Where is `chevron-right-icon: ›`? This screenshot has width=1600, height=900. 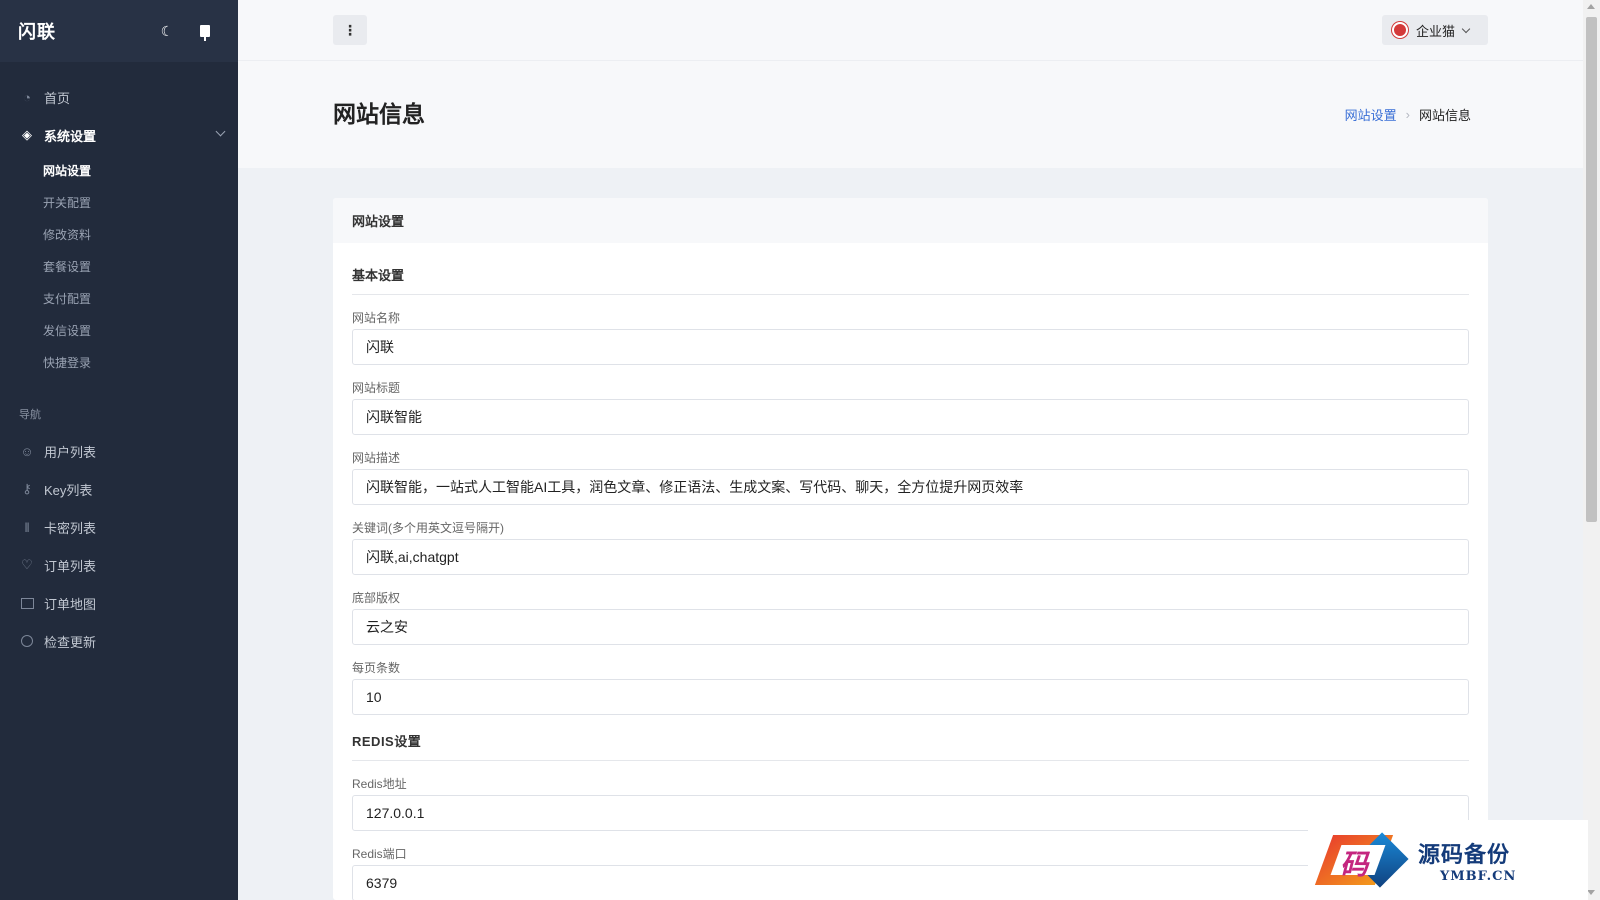 chevron-right-icon: › is located at coordinates (1407, 114).